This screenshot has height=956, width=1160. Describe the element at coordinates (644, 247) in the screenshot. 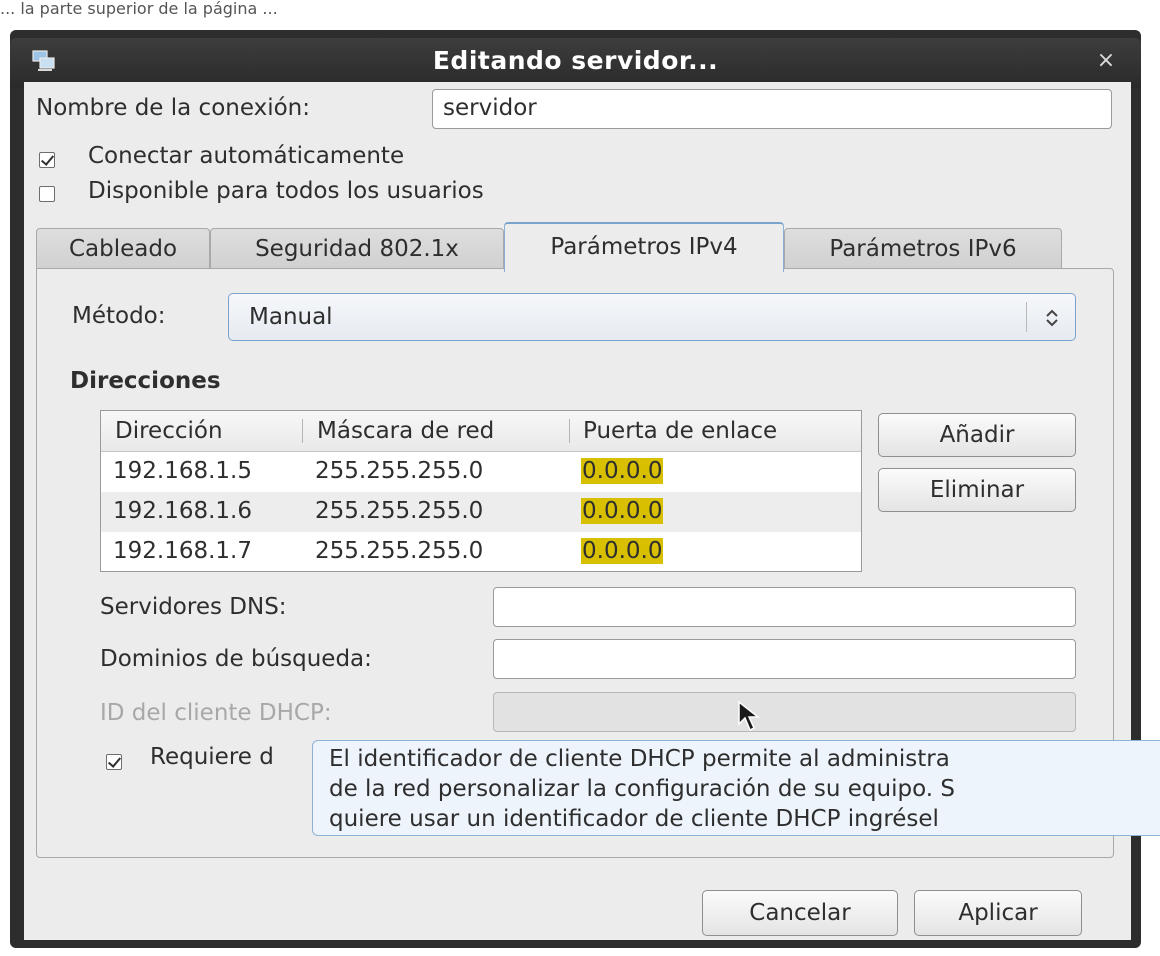

I see `tab-parametros-ipv4: Parámetros IPv4` at that location.